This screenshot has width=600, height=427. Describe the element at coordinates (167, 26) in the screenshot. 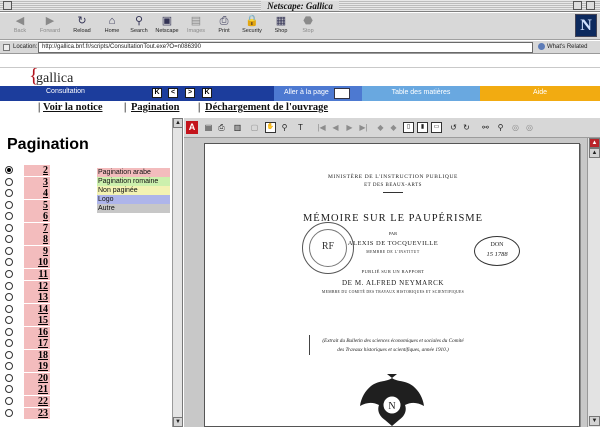

I see `netscape-button: ▣ Netscape` at that location.